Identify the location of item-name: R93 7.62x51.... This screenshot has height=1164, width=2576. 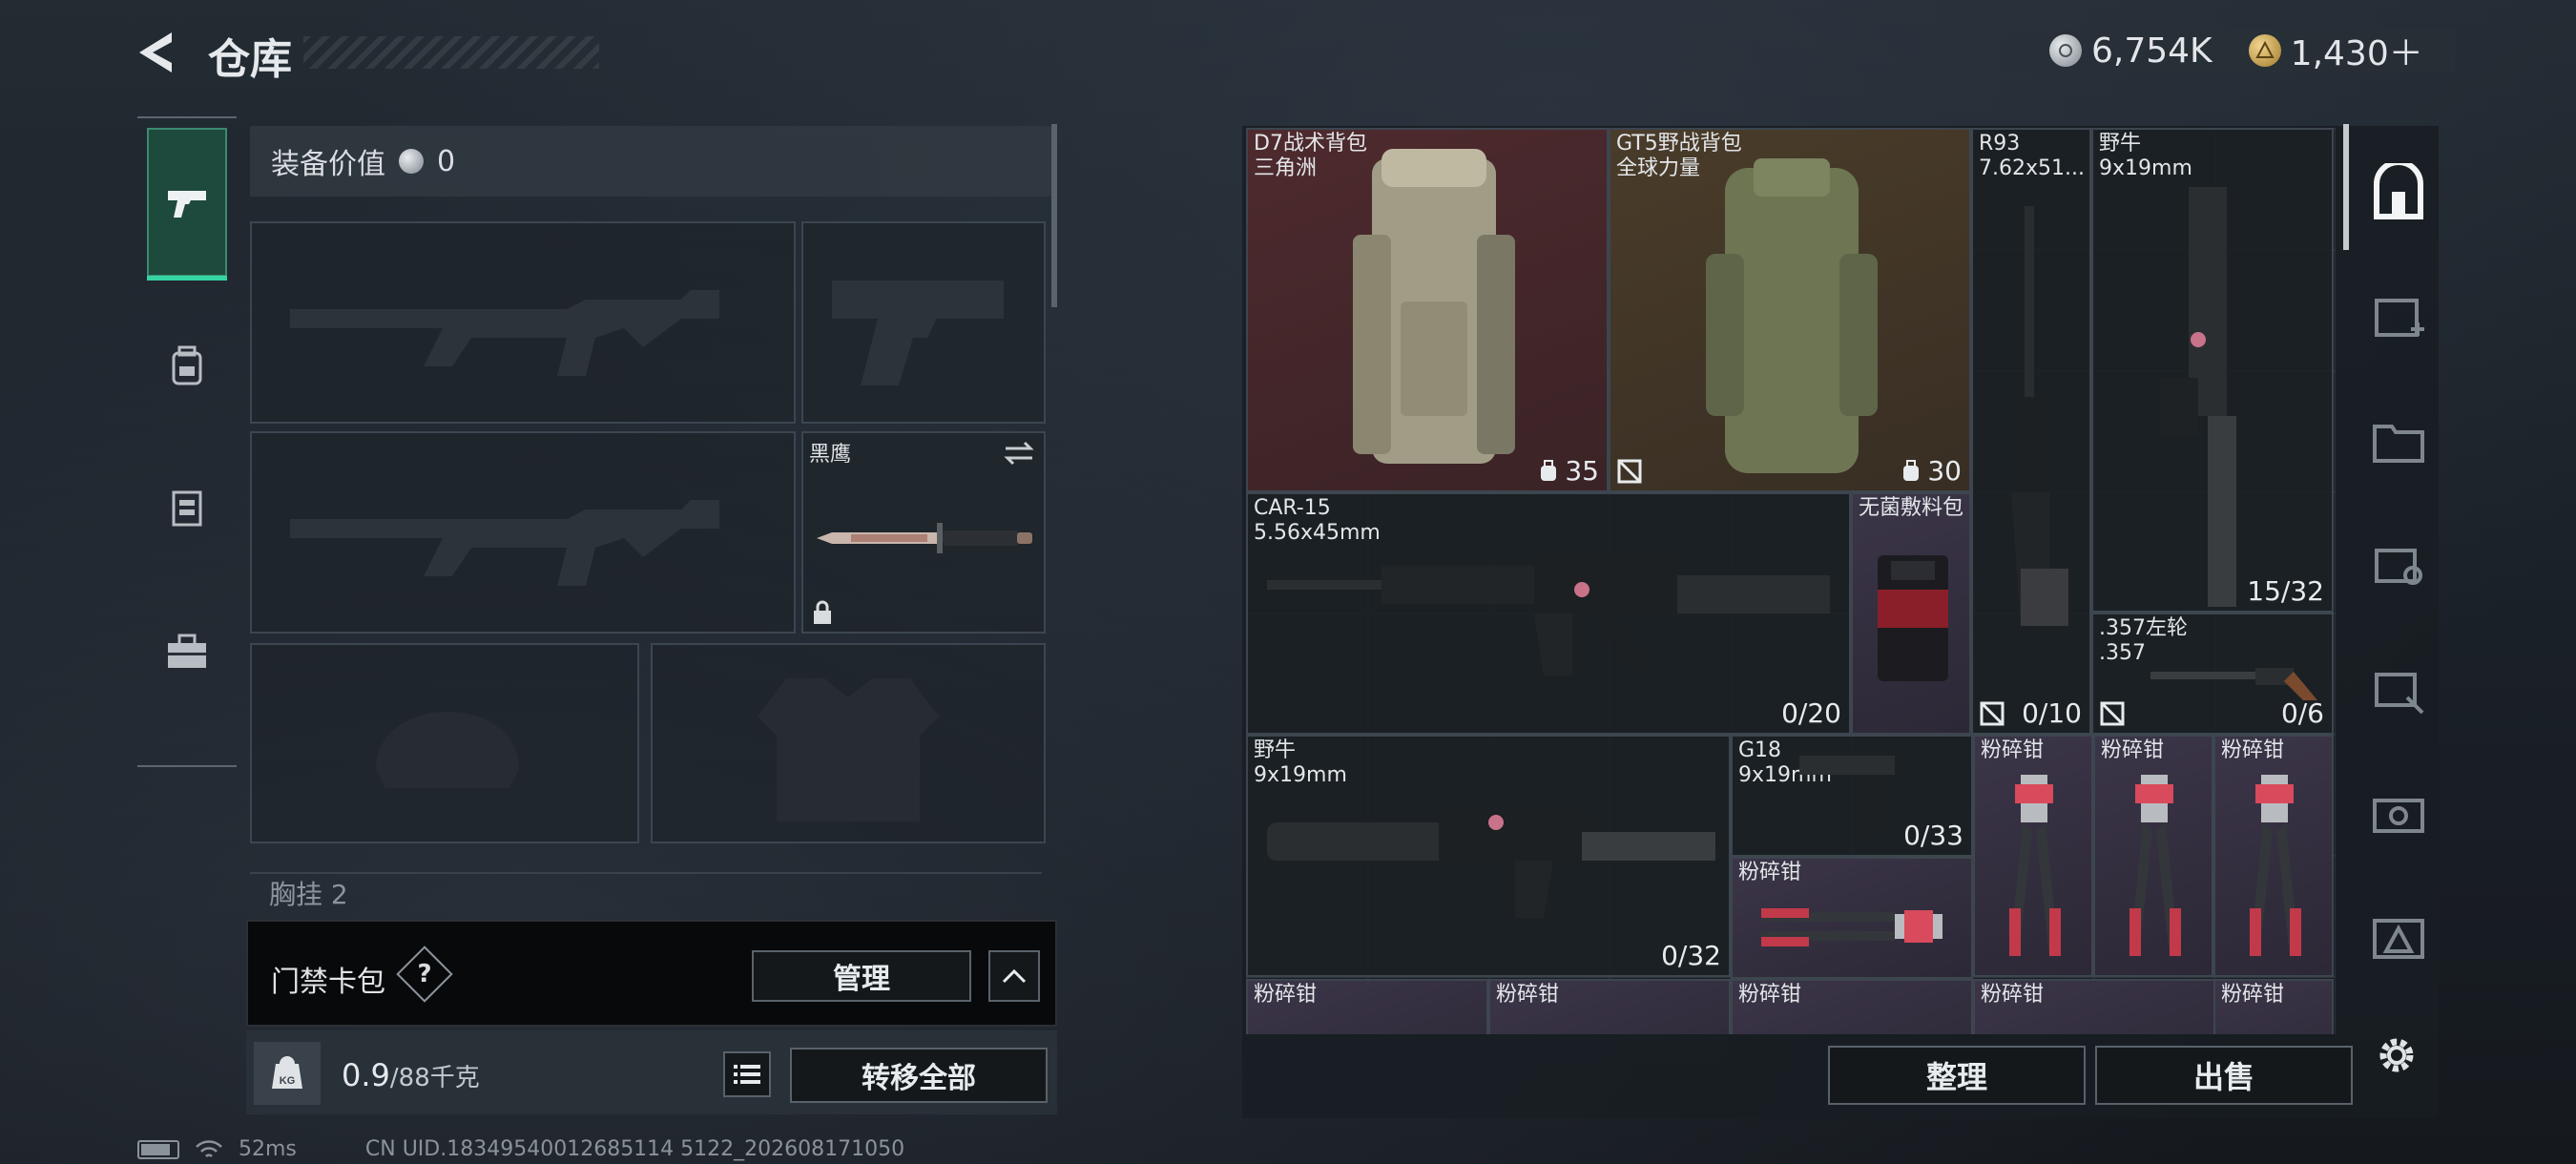
(2032, 157).